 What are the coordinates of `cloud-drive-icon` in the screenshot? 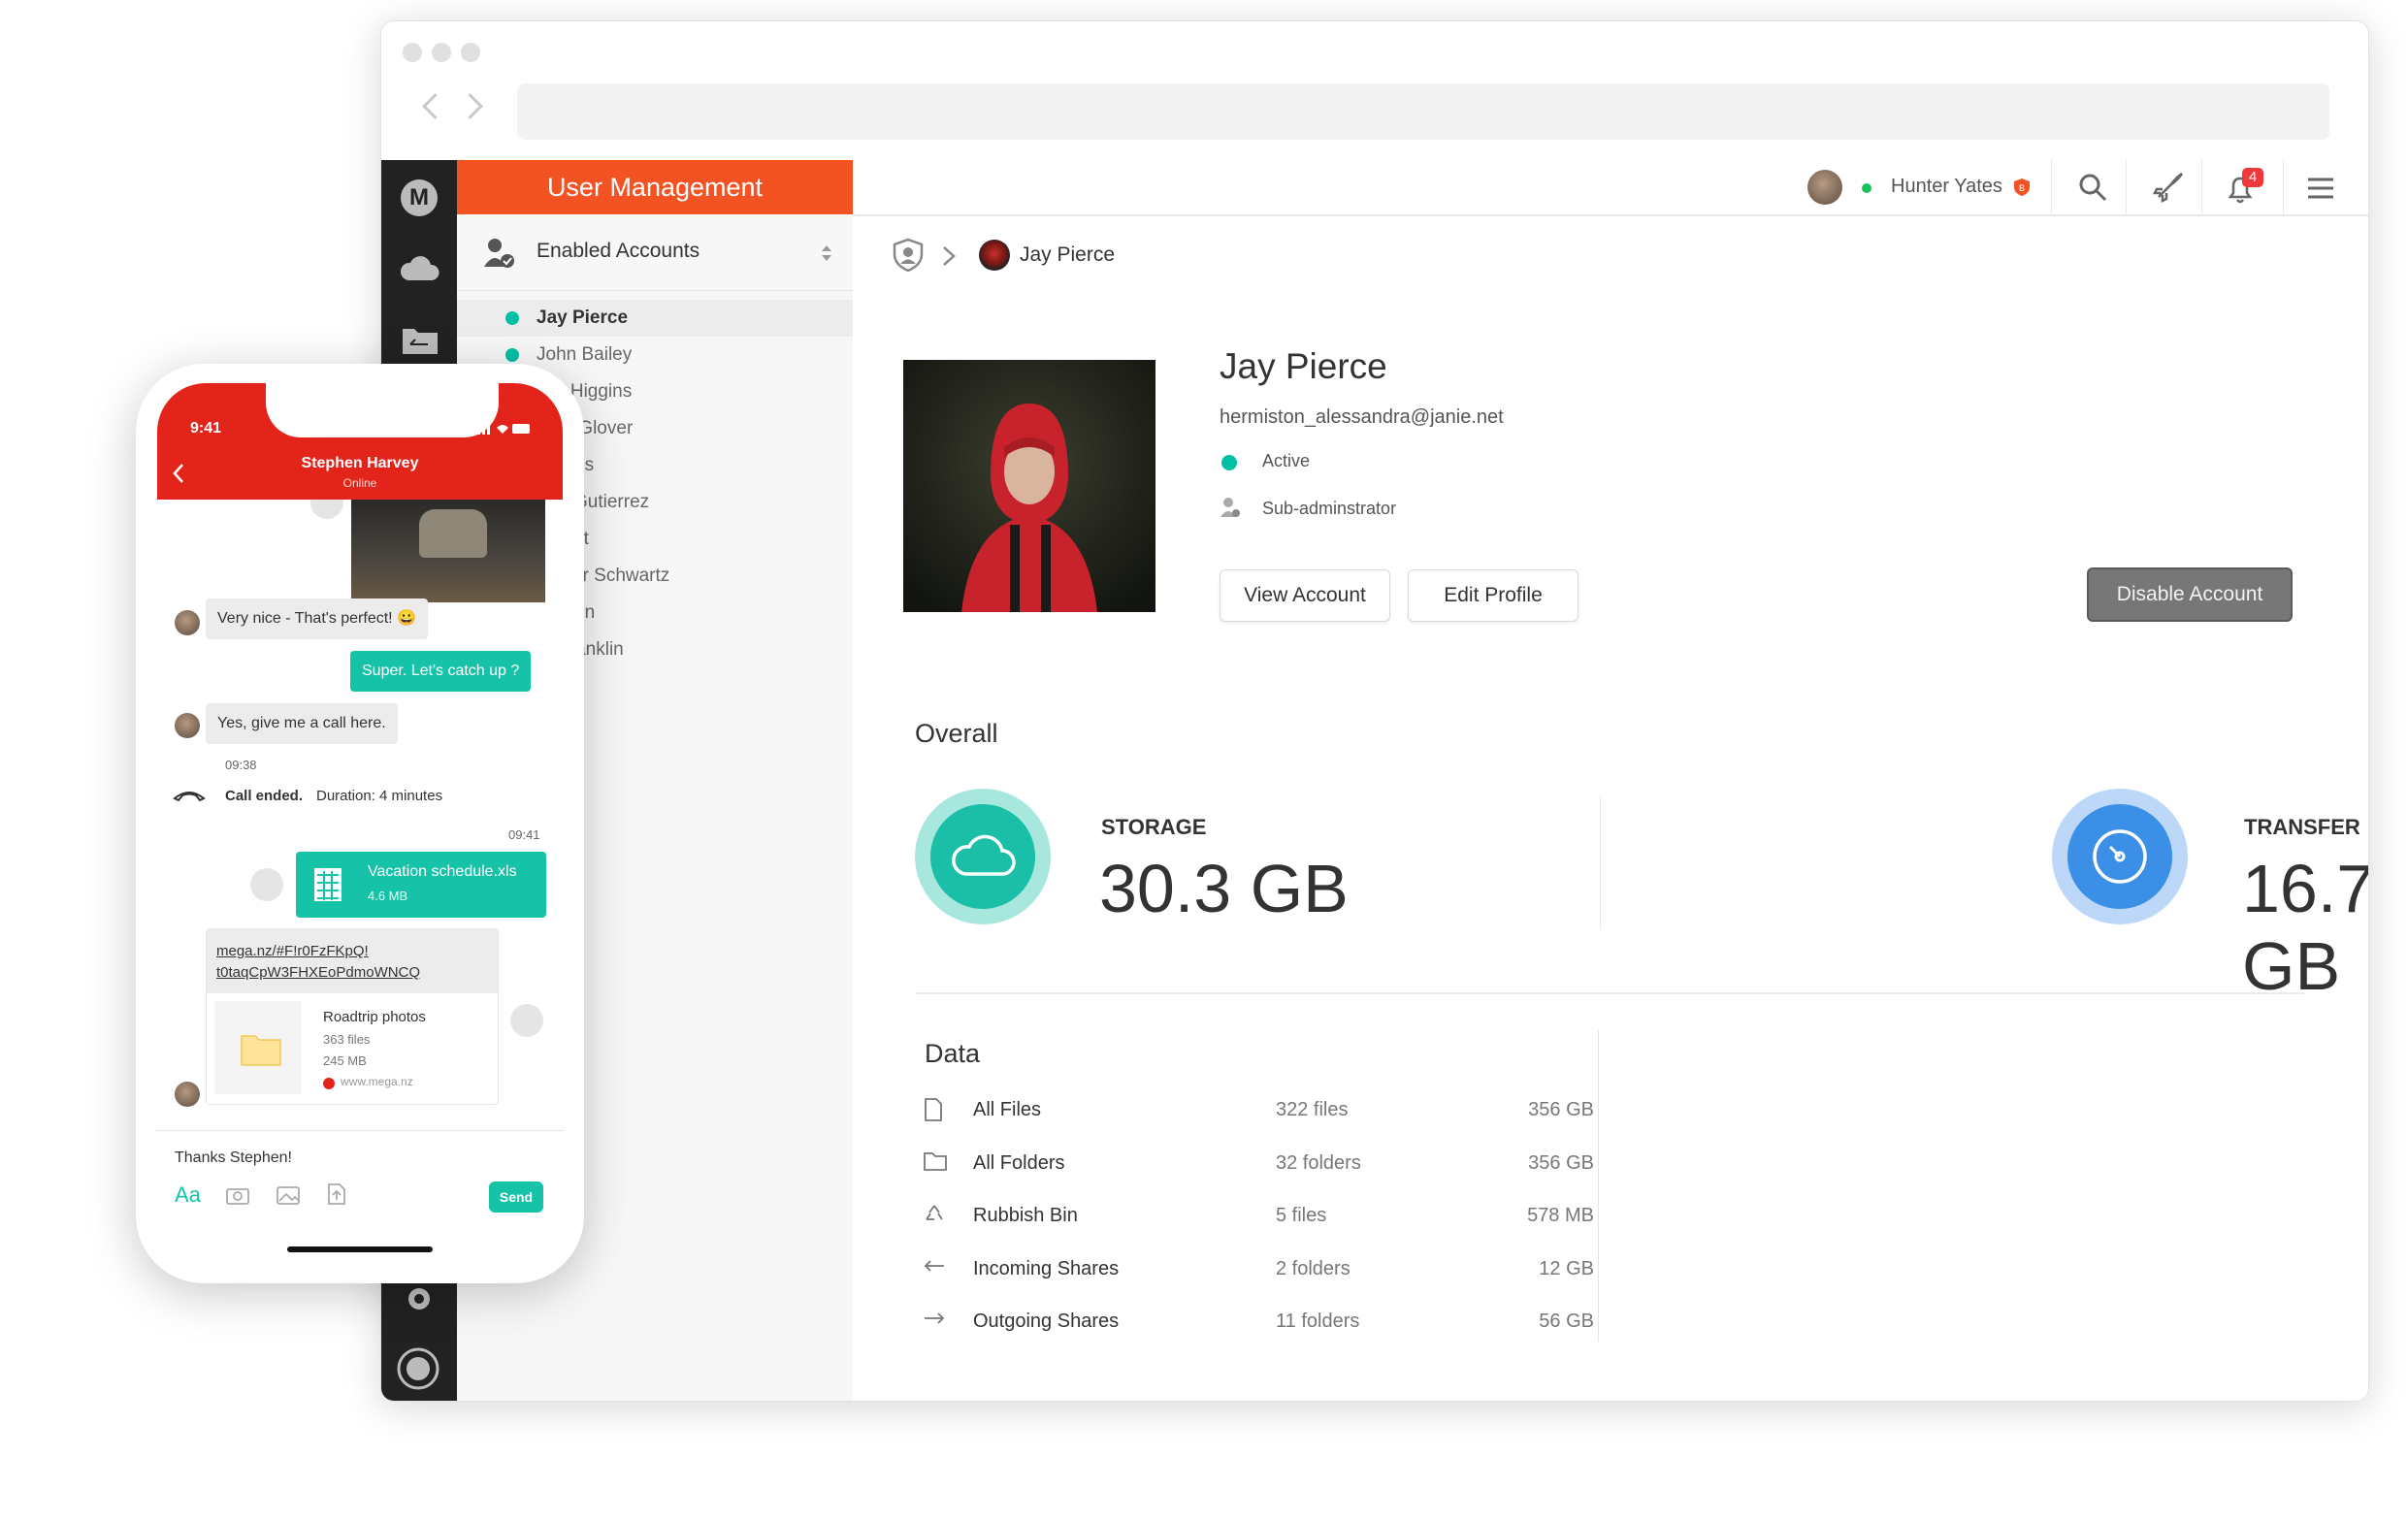 It's located at (419, 268).